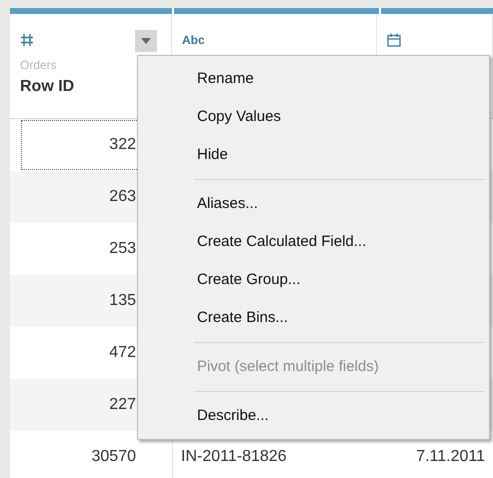 The height and width of the screenshot is (478, 493). What do you see at coordinates (48, 87) in the screenshot?
I see `field-name: Row ID` at bounding box center [48, 87].